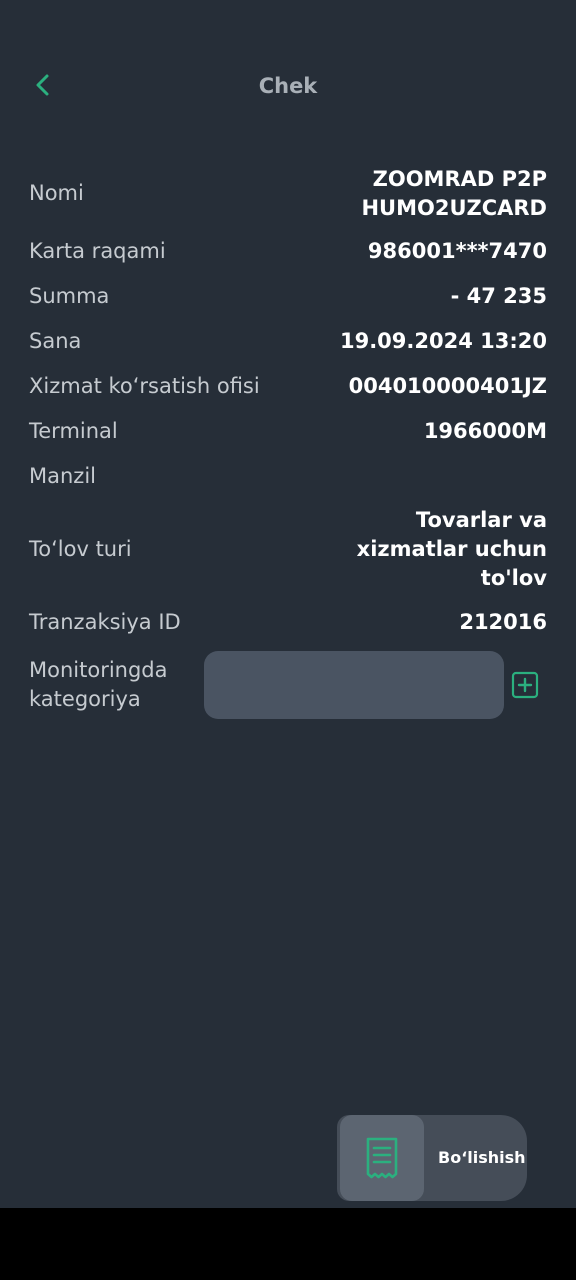  Describe the element at coordinates (288, 432) in the screenshot. I see `detail-row-terminal: Terminal 1966000M` at that location.